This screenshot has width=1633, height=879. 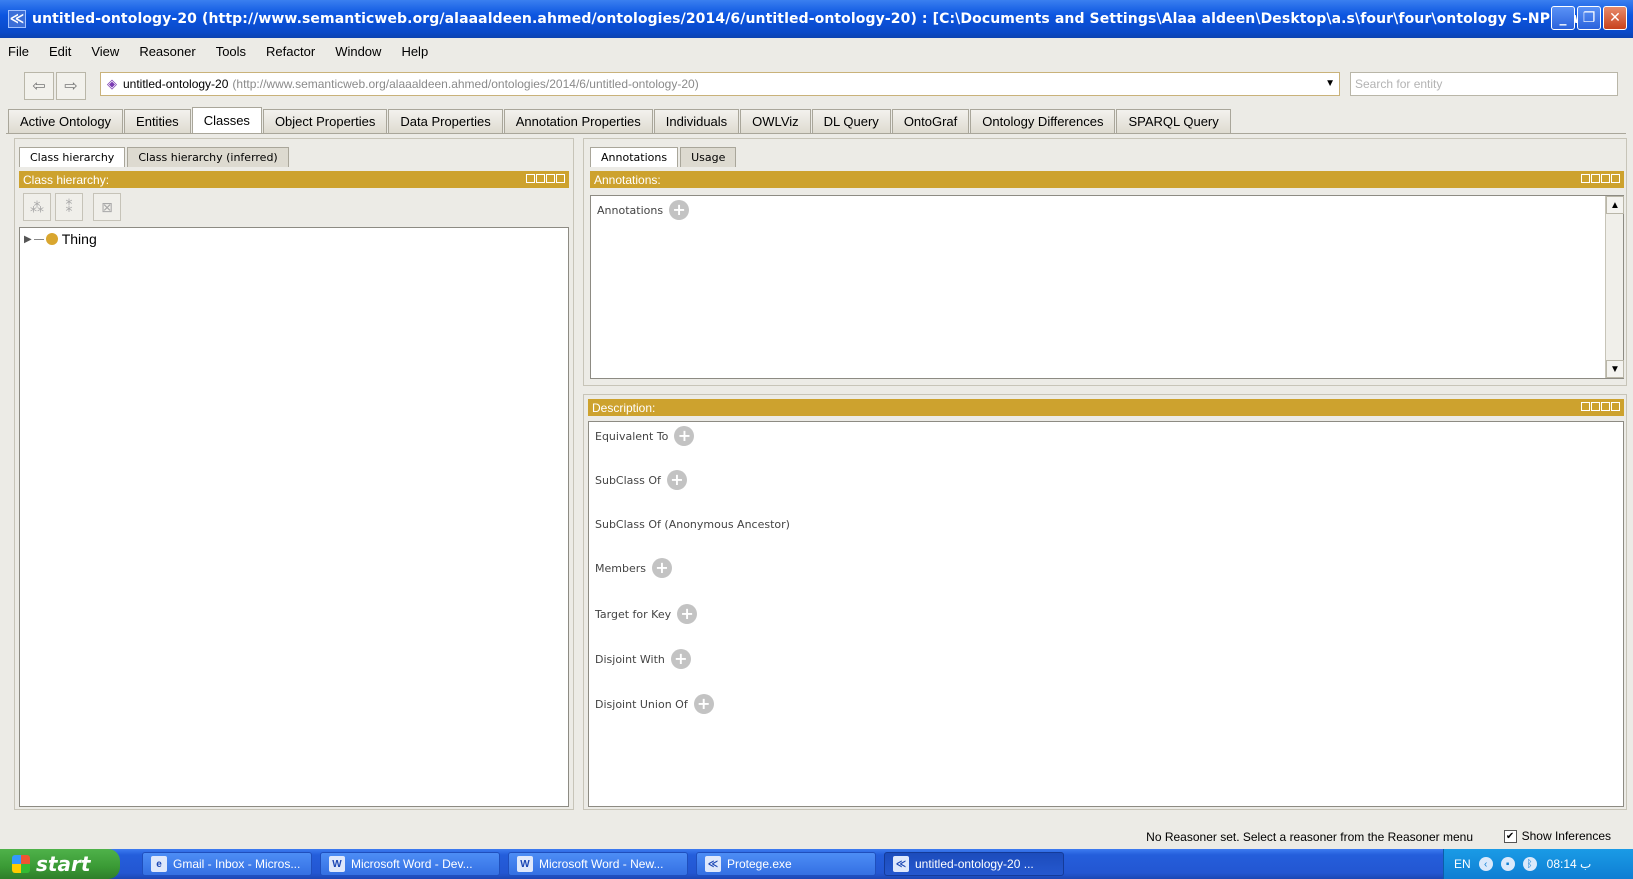 What do you see at coordinates (60, 239) in the screenshot?
I see `tree-node-thing: ▶ Thing` at bounding box center [60, 239].